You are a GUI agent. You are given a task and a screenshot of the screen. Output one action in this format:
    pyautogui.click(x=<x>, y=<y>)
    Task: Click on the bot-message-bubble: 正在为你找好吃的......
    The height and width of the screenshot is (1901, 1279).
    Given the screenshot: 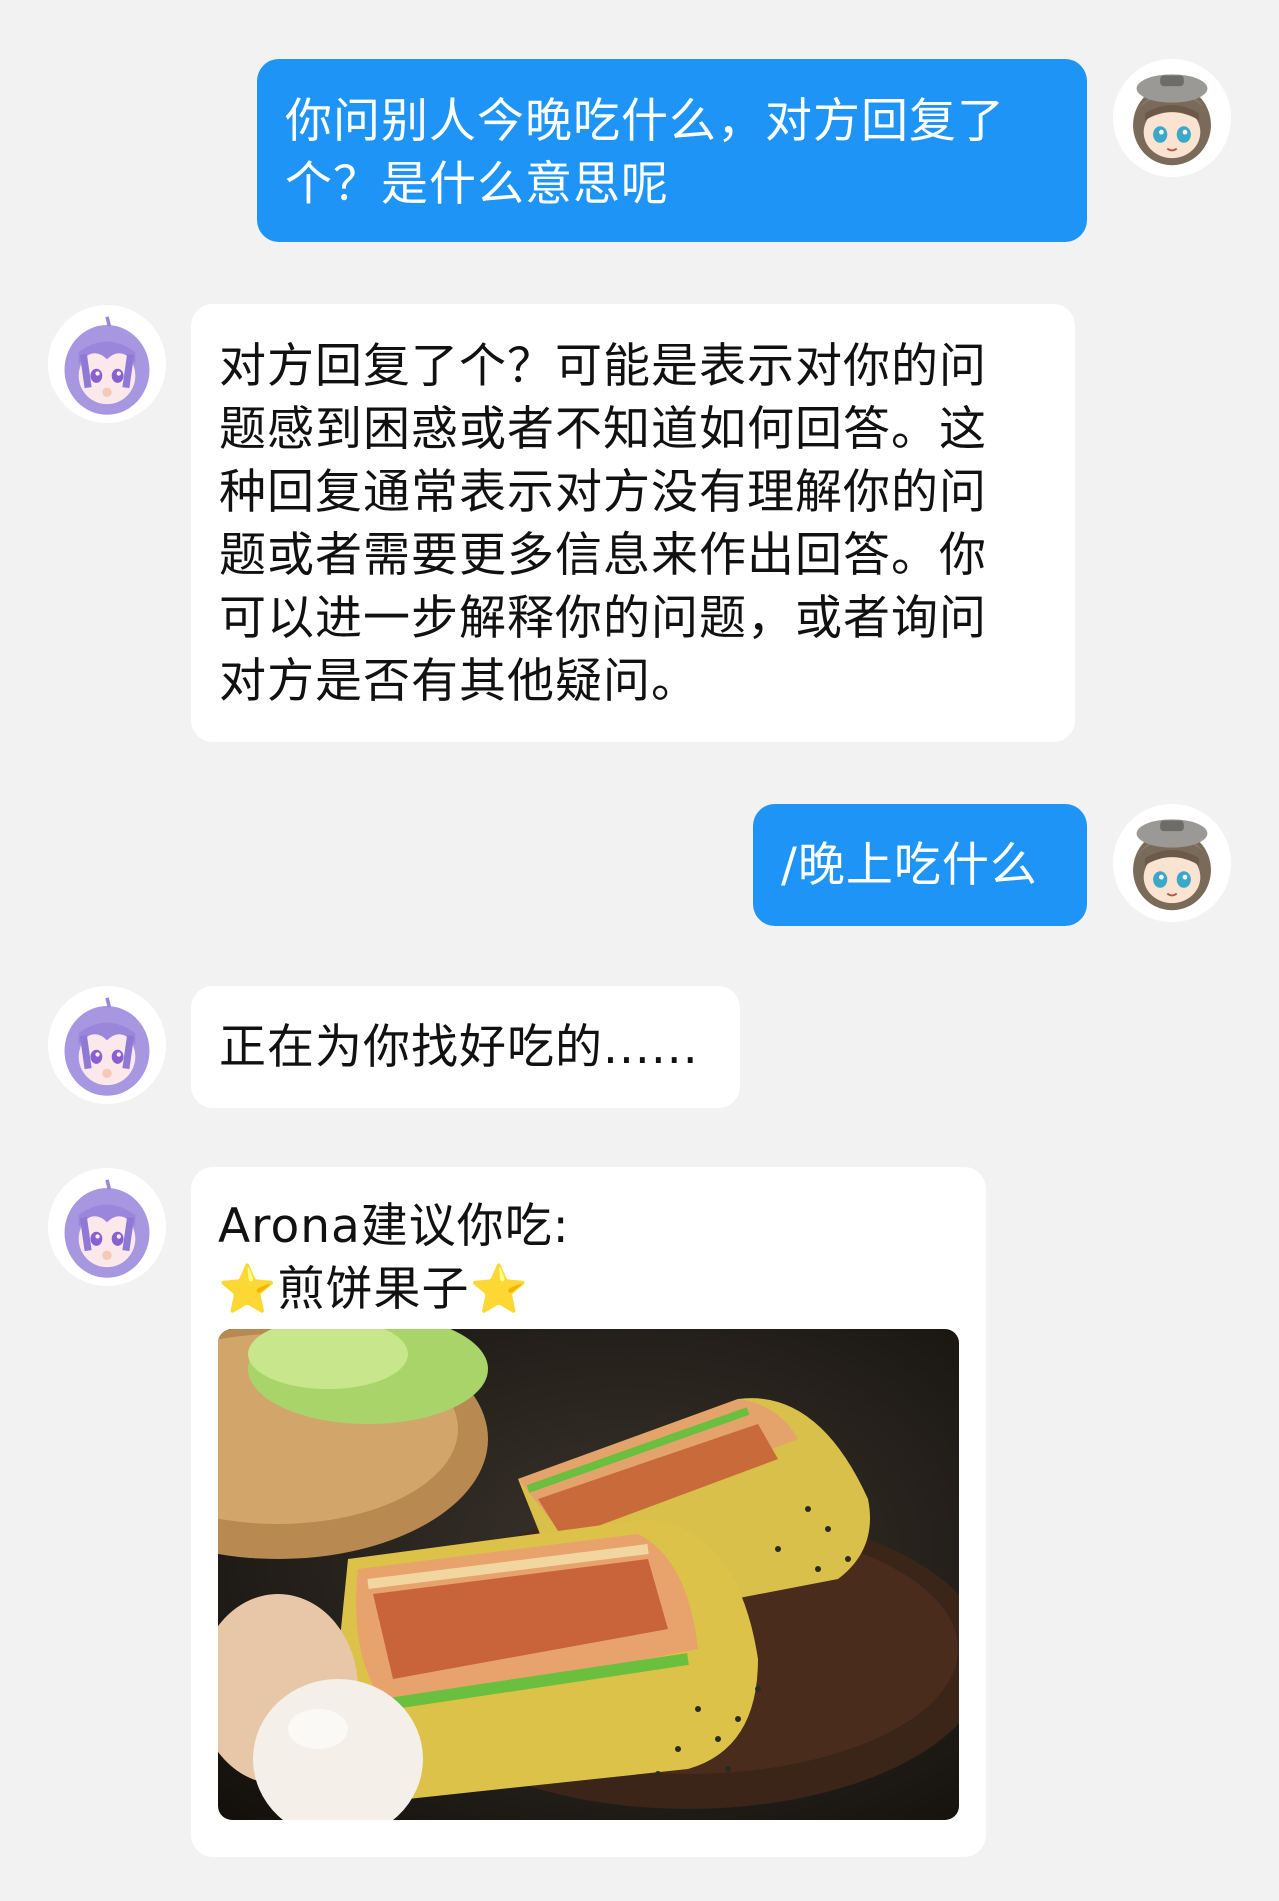 What is the action you would take?
    pyautogui.click(x=465, y=1047)
    